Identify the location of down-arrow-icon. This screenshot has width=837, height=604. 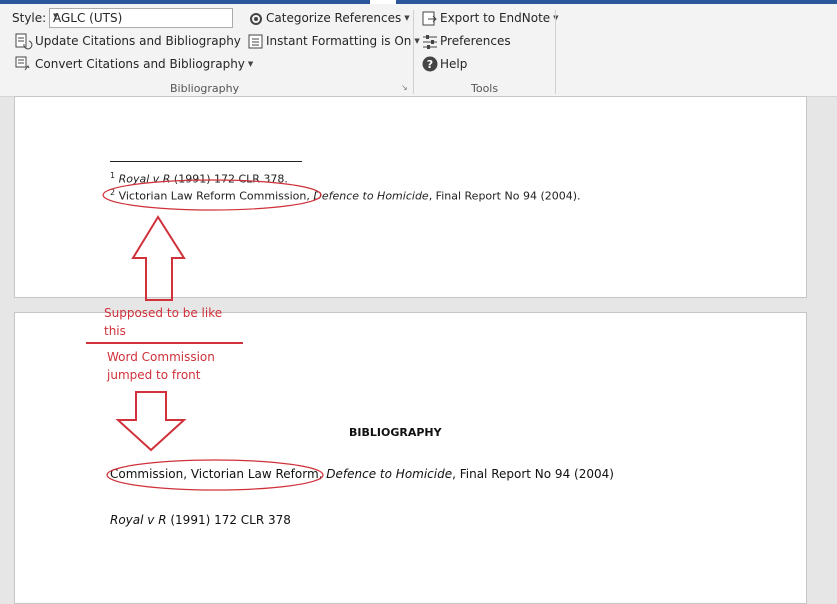
(151, 421).